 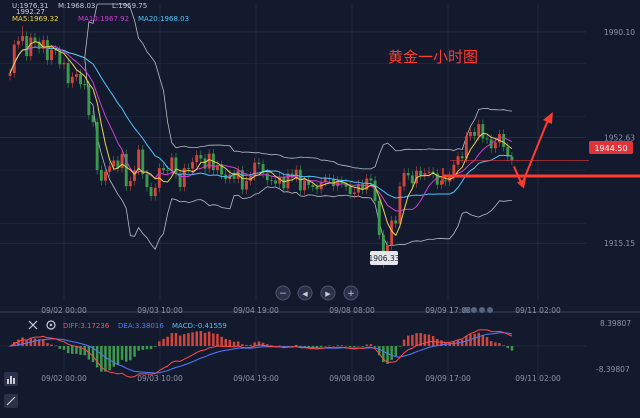 I want to click on macd-tick-label-top: 8.39807, so click(x=615, y=323).